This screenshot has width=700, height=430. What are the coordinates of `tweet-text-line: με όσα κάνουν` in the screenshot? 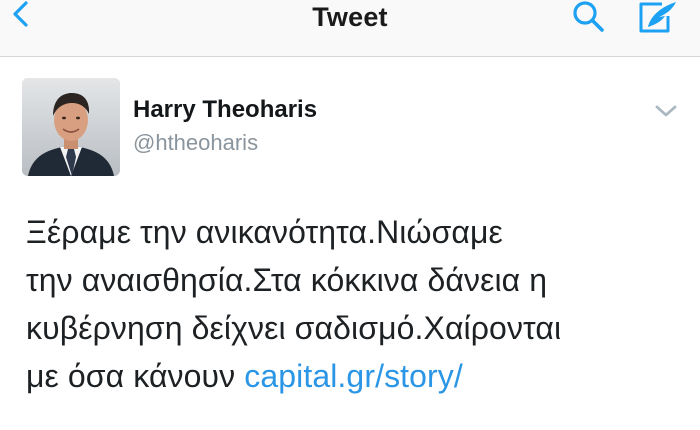 It's located at (135, 376).